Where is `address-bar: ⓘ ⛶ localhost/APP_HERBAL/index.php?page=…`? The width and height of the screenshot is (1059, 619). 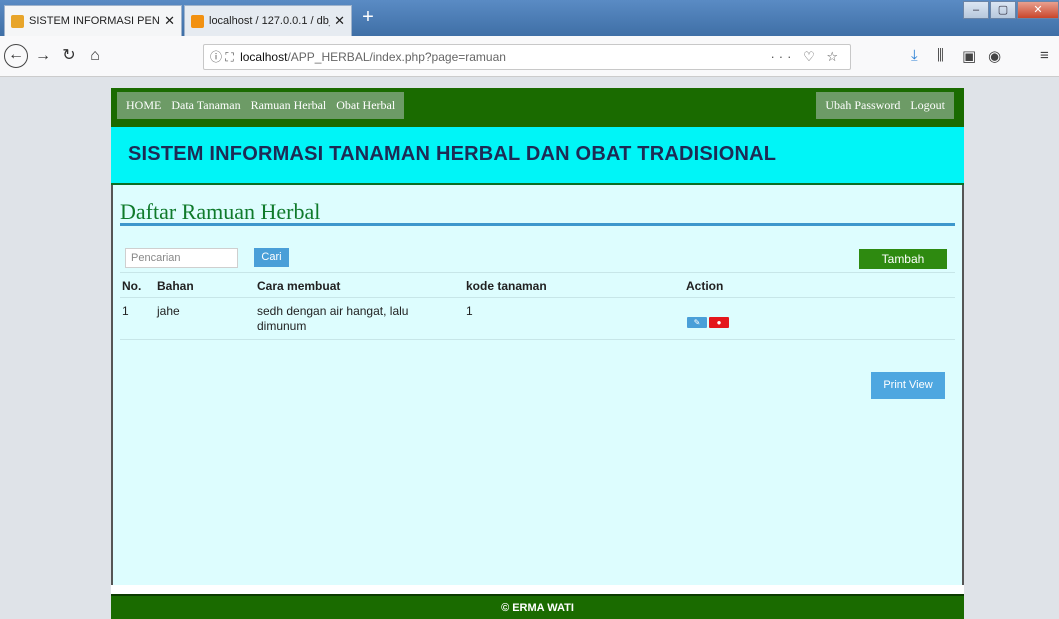 address-bar: ⓘ ⛶ localhost/APP_HERBAL/index.php?page=… is located at coordinates (527, 57).